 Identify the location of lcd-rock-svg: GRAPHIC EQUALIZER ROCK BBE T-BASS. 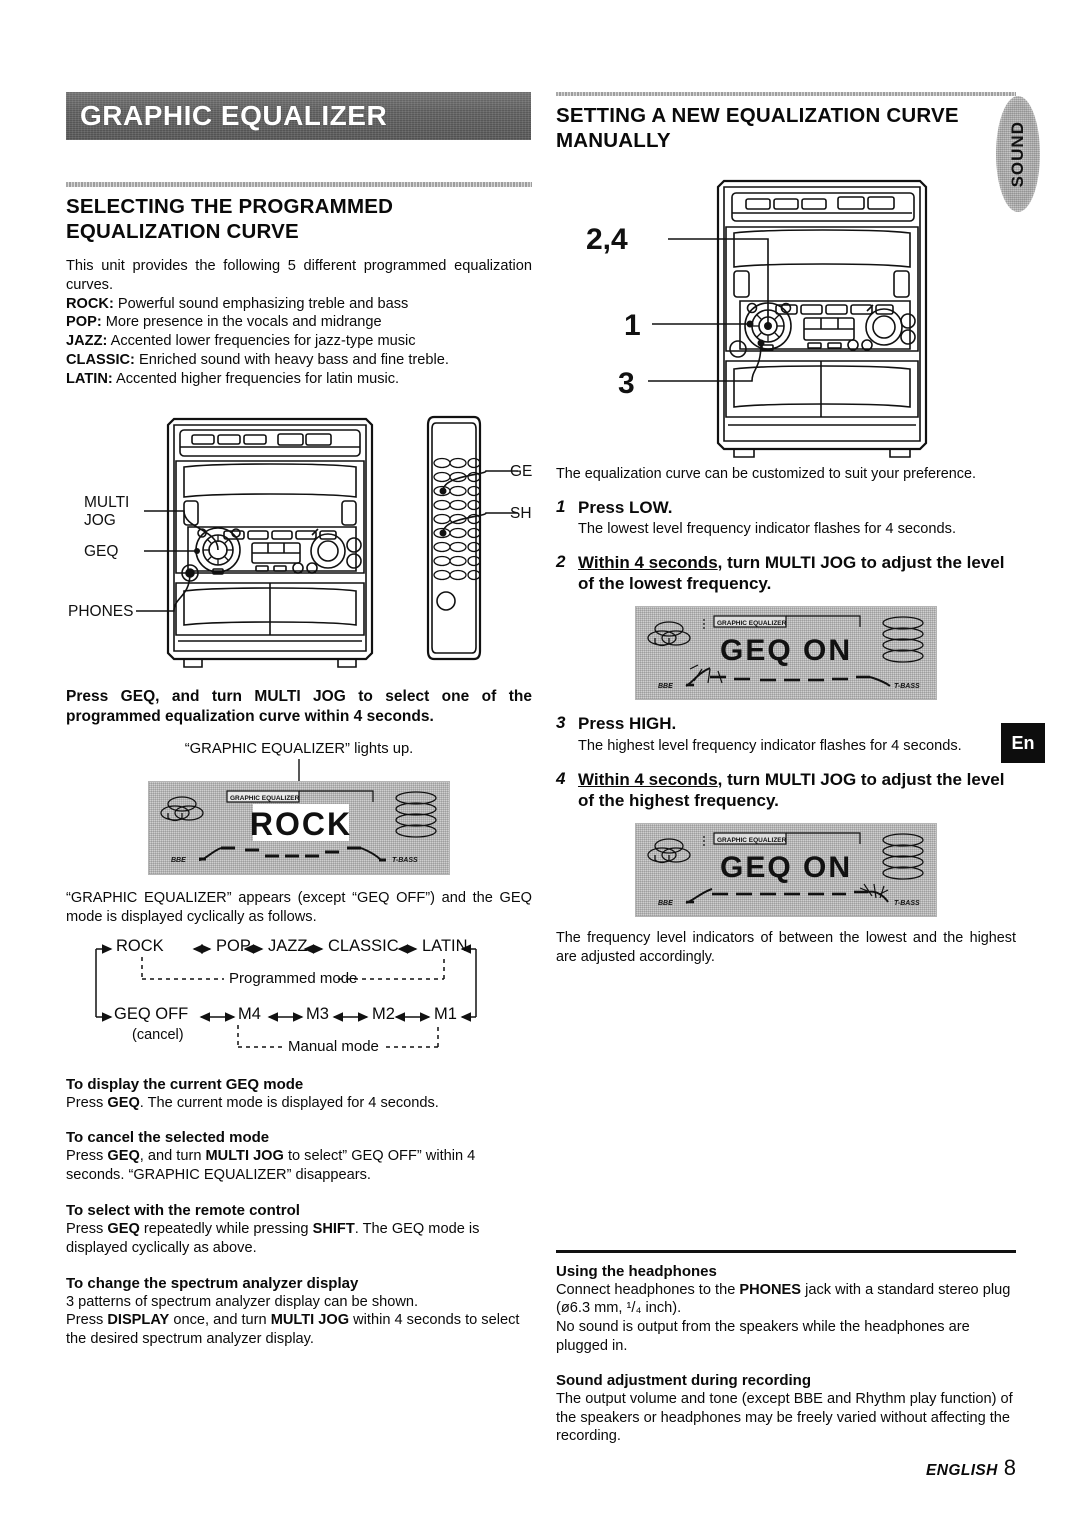
(298, 827).